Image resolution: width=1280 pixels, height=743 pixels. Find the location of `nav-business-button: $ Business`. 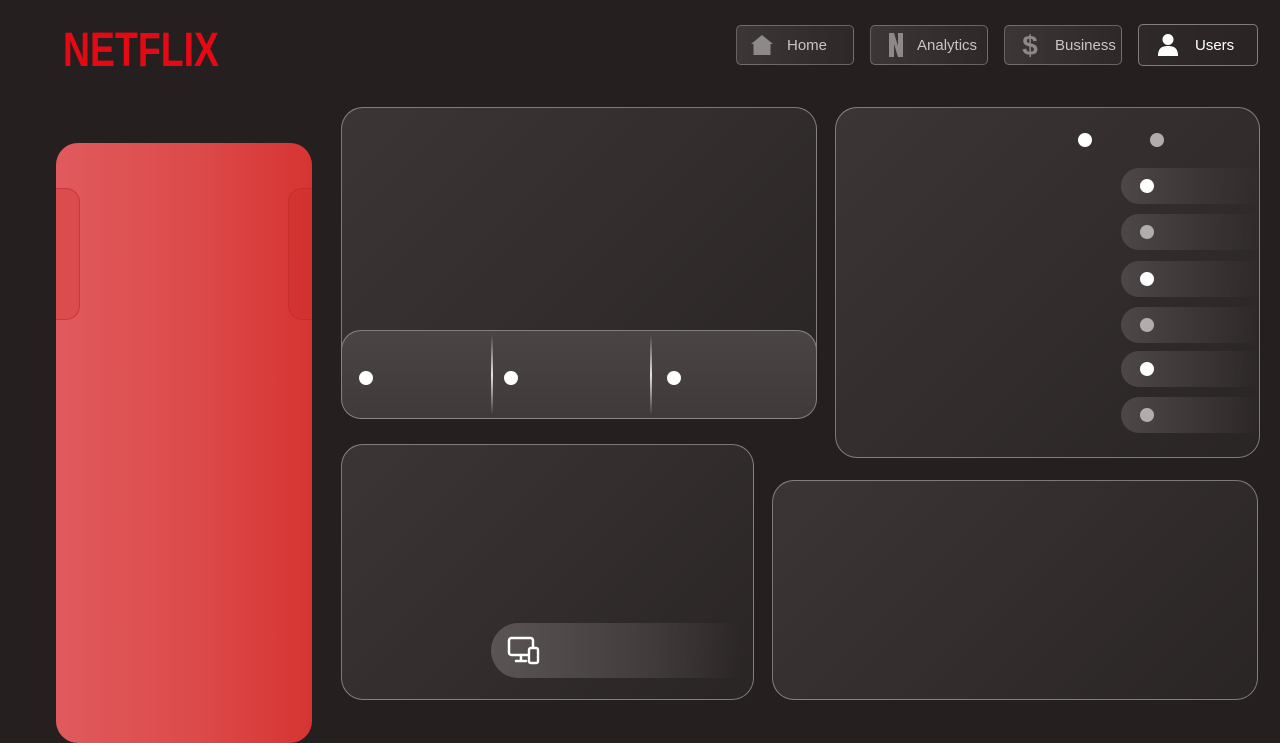

nav-business-button: $ Business is located at coordinates (1063, 45).